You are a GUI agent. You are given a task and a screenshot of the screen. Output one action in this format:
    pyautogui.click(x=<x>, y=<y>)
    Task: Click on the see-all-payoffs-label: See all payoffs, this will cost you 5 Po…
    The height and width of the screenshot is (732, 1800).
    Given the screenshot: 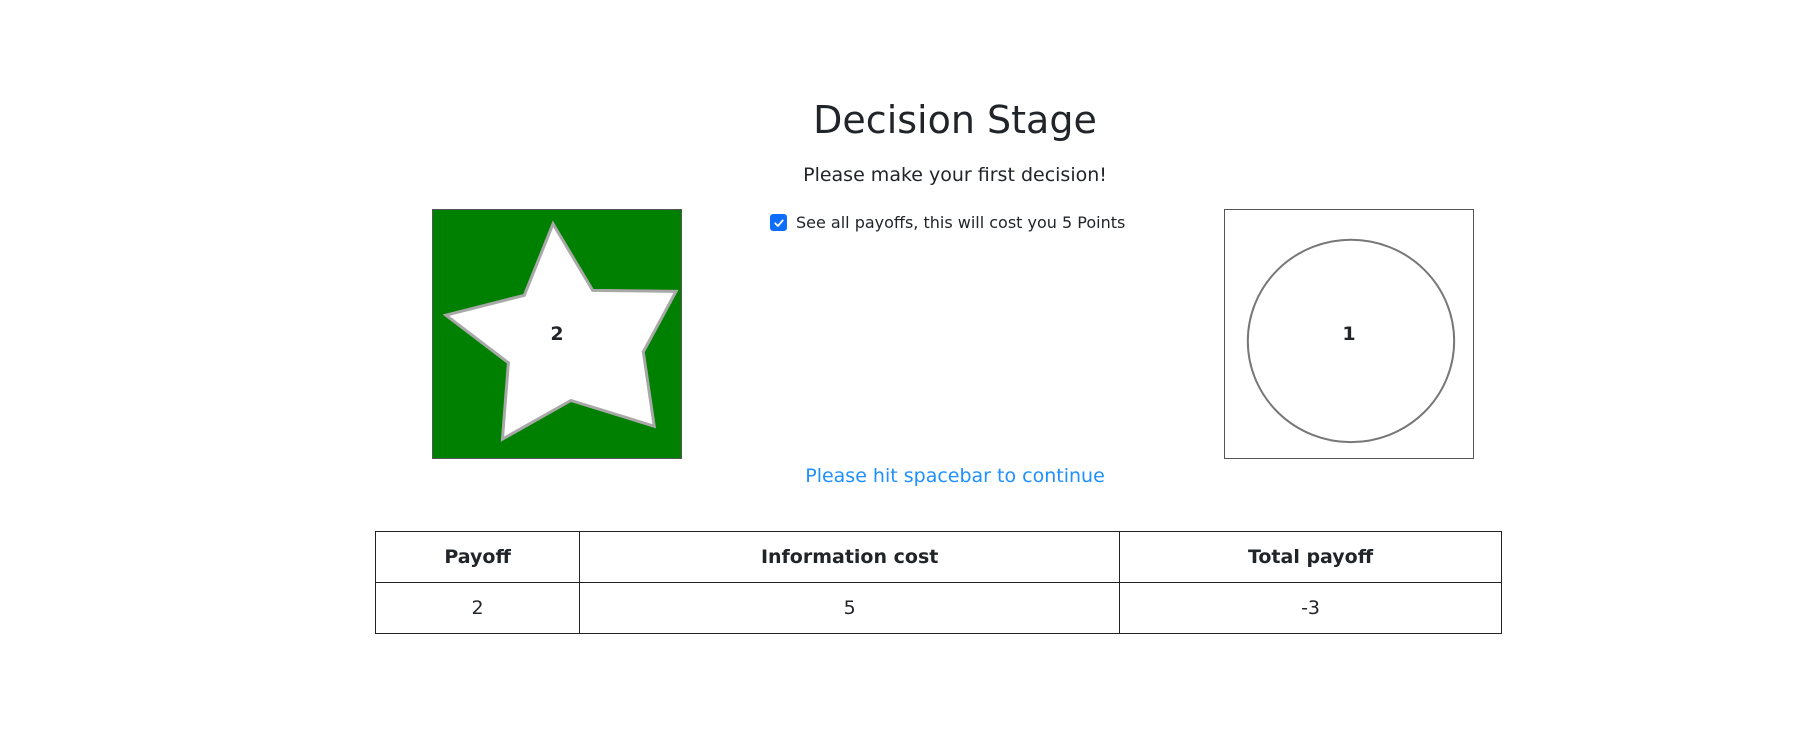 What is the action you would take?
    pyautogui.click(x=961, y=222)
    